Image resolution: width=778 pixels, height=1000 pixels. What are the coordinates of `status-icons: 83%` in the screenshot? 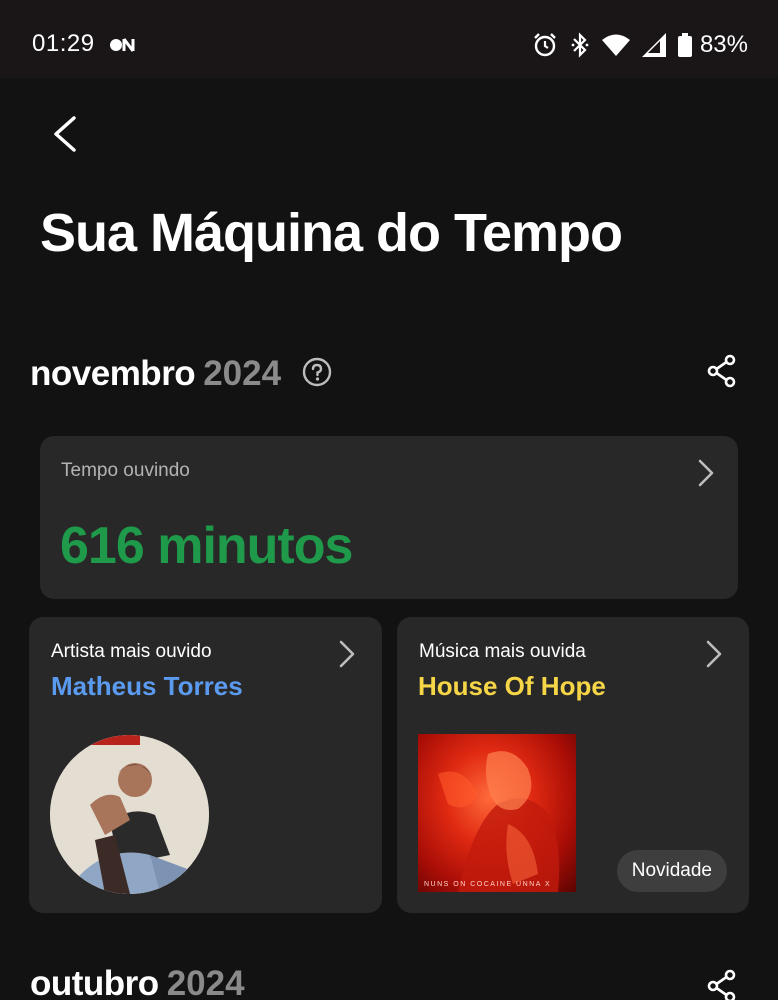 It's located at (640, 45).